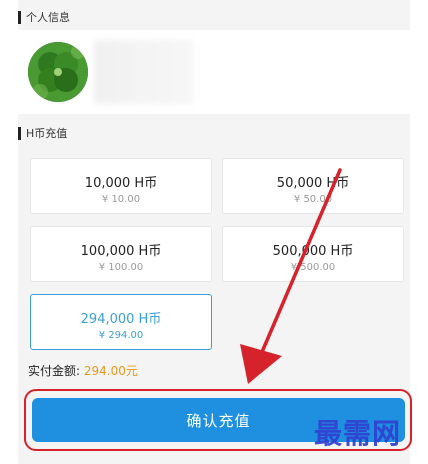 The image size is (428, 464). I want to click on recharge-title: H币充值, so click(47, 133).